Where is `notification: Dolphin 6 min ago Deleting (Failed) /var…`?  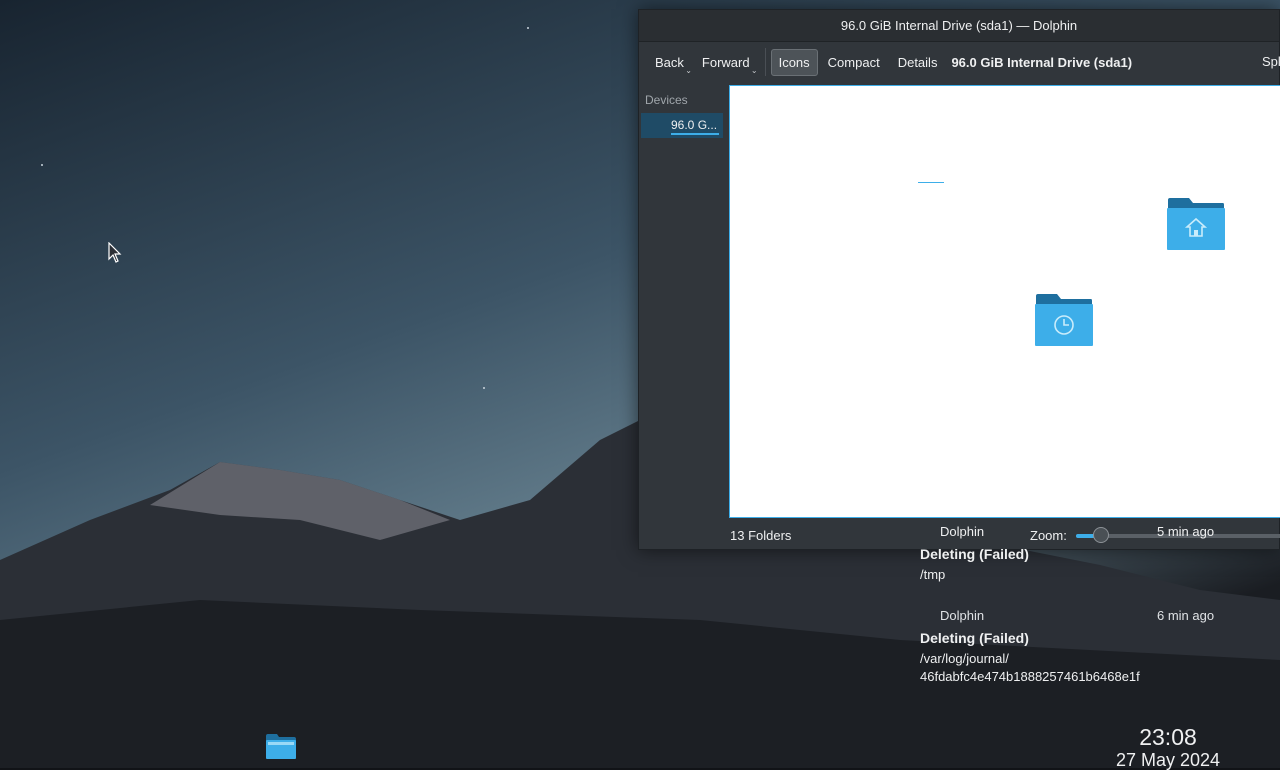 notification: Dolphin 6 min ago Deleting (Failed) /var… is located at coordinates (1080, 653).